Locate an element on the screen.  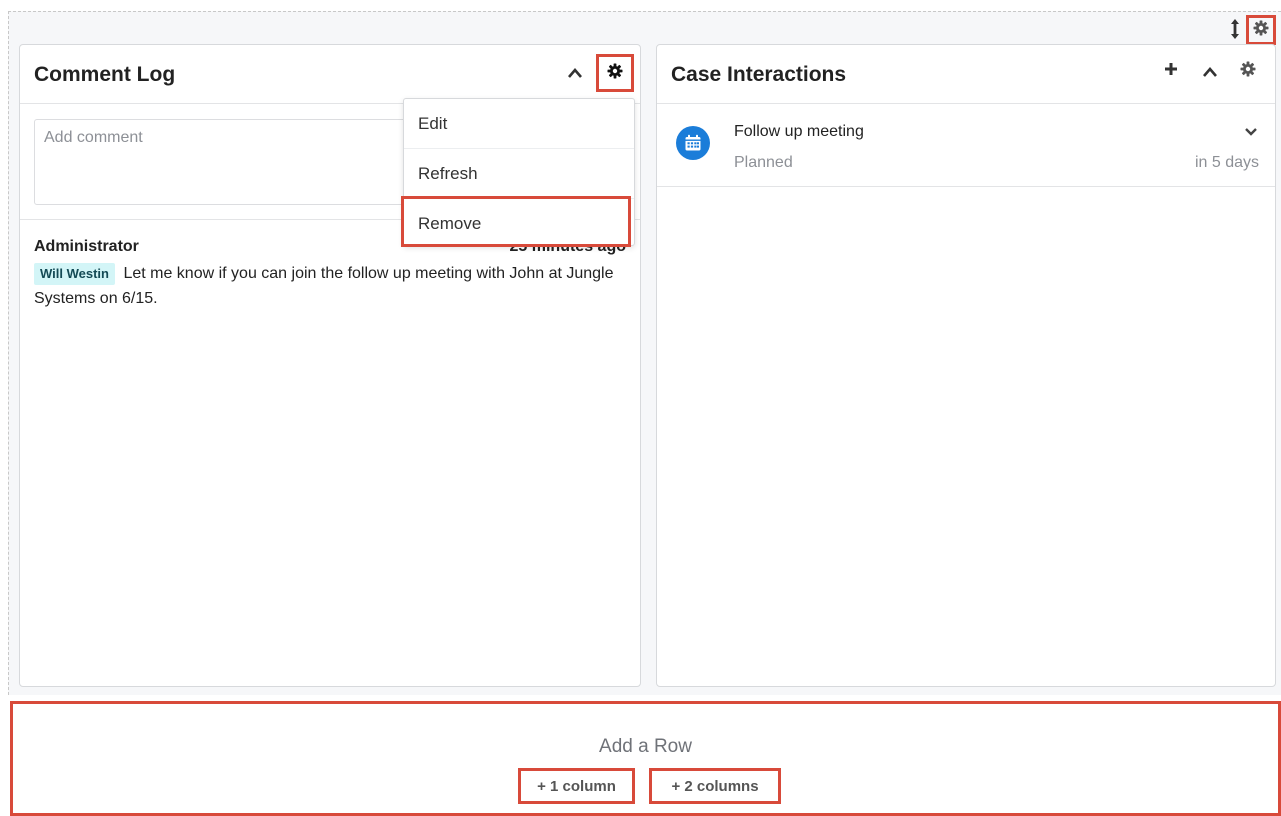
row-settings-button is located at coordinates (1261, 30).